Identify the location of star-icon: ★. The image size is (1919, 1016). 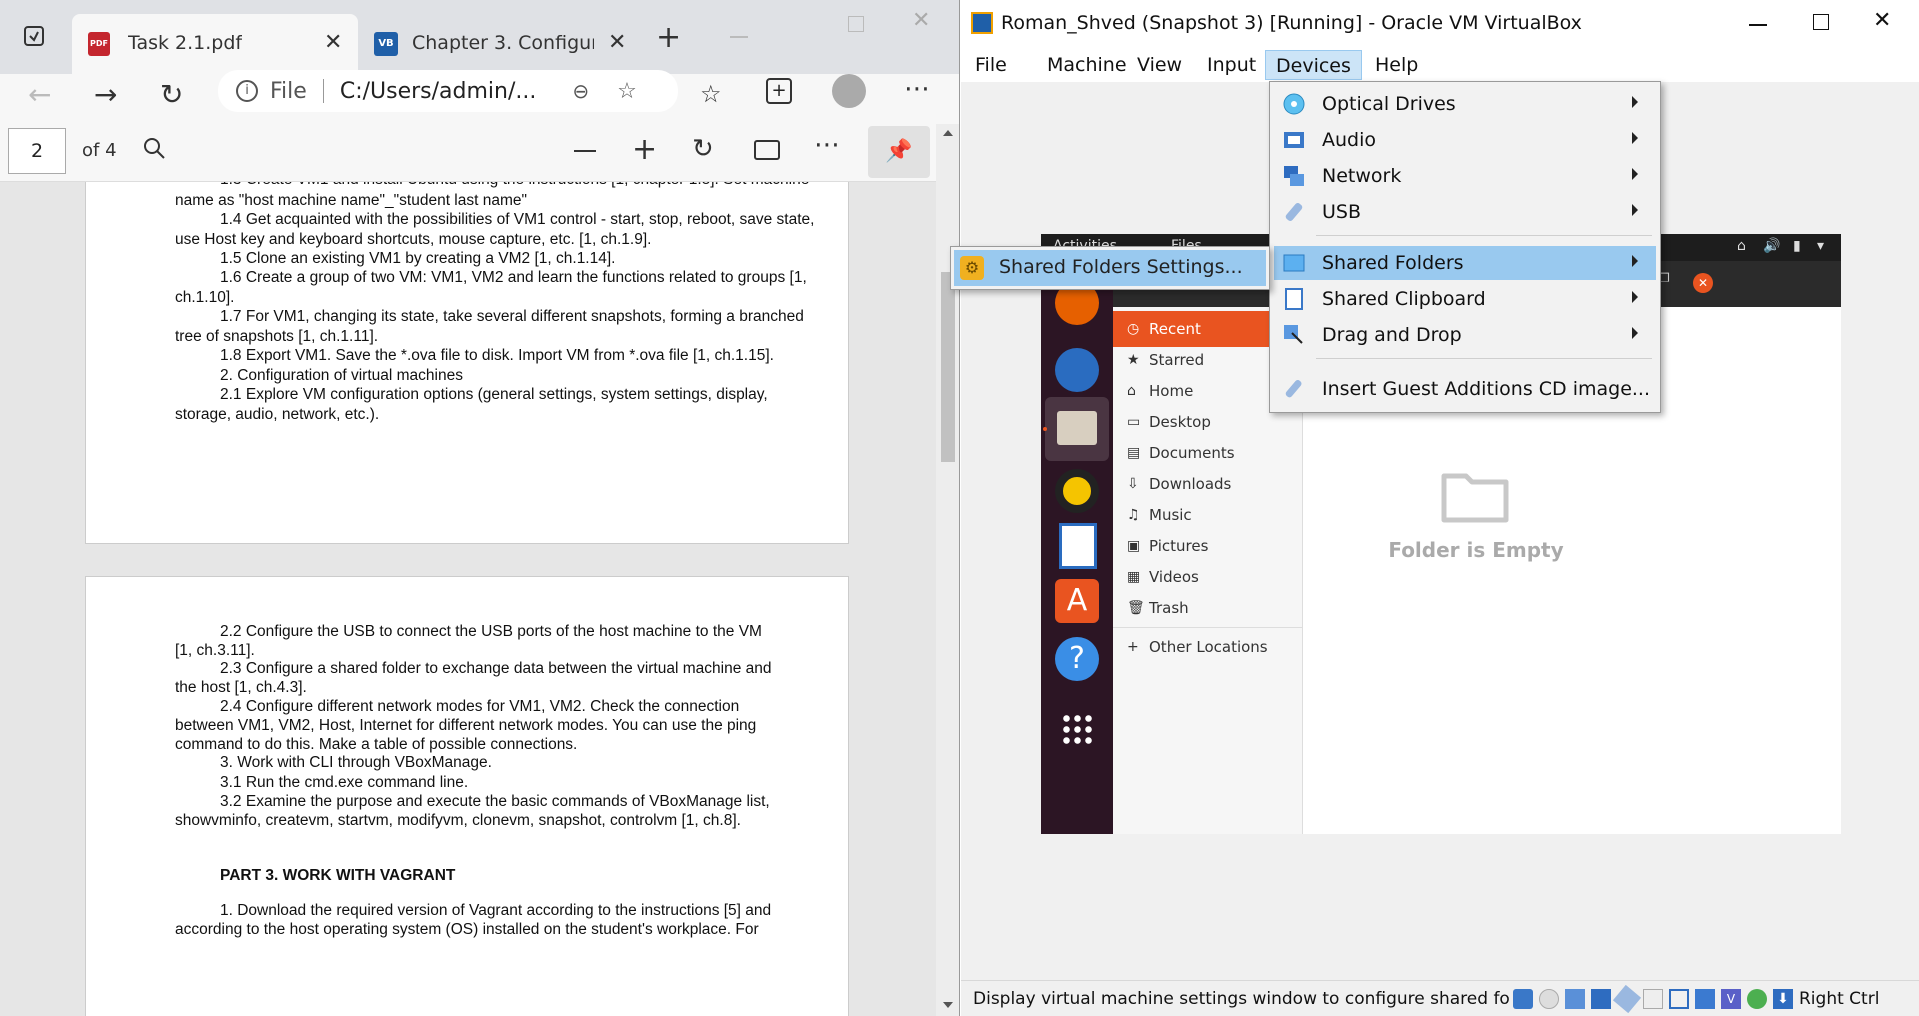
(1133, 360).